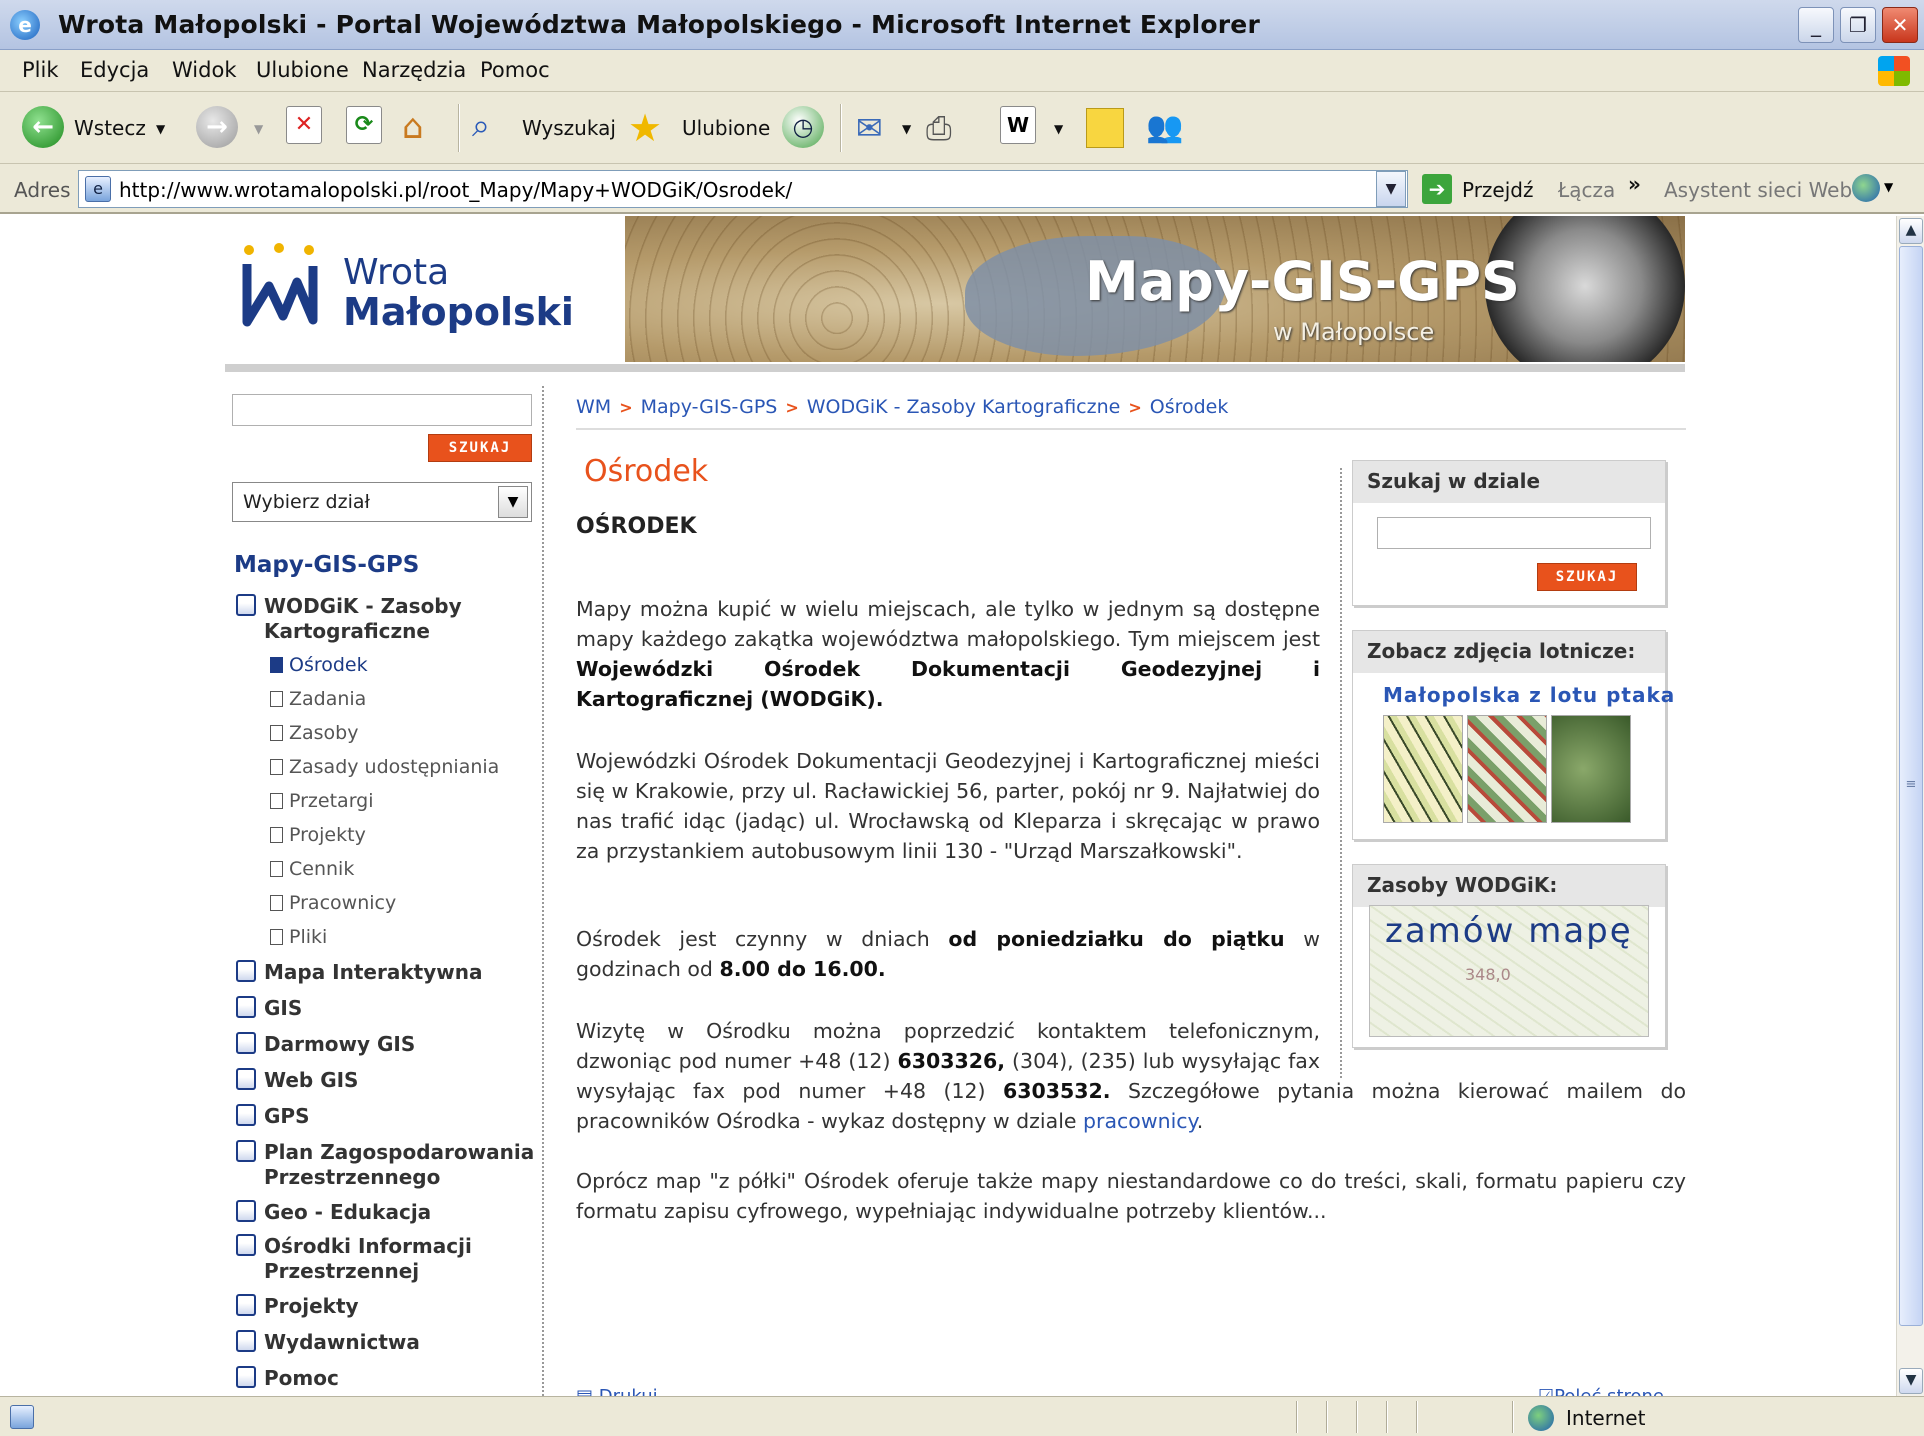 This screenshot has width=1924, height=1436. What do you see at coordinates (803, 127) in the screenshot?
I see `history-icon: ◷` at bounding box center [803, 127].